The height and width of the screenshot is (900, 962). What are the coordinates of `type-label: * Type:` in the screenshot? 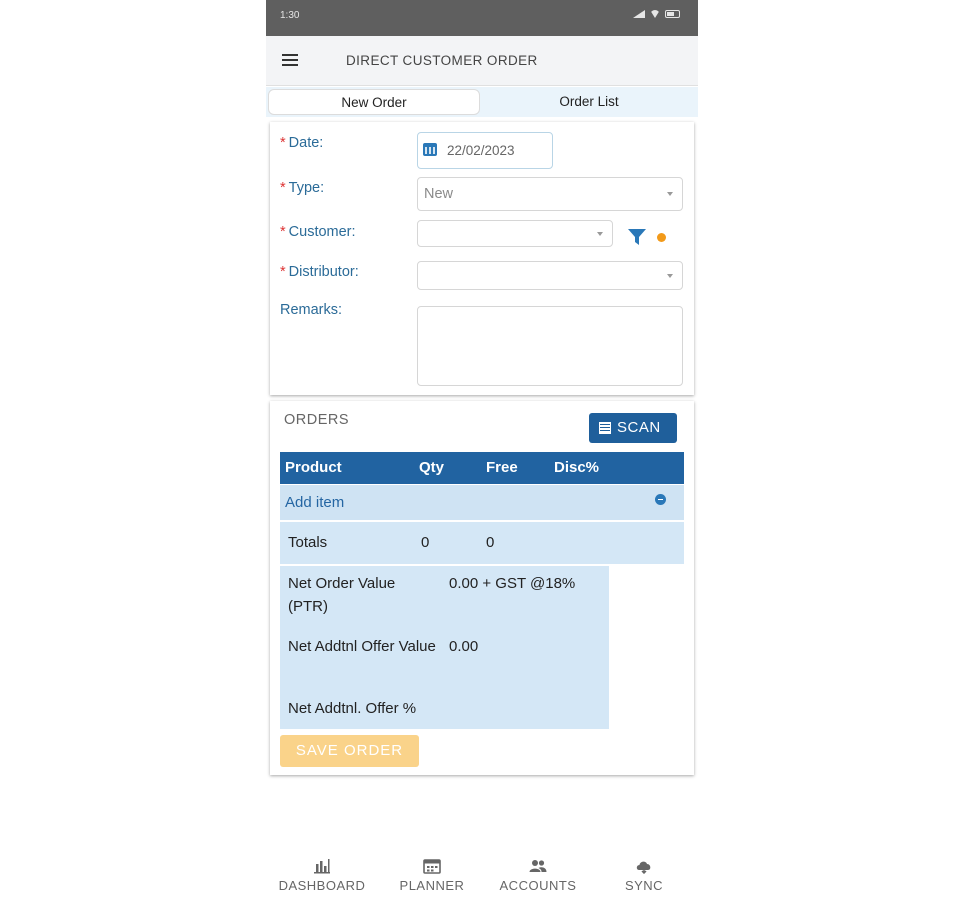 It's located at (302, 188).